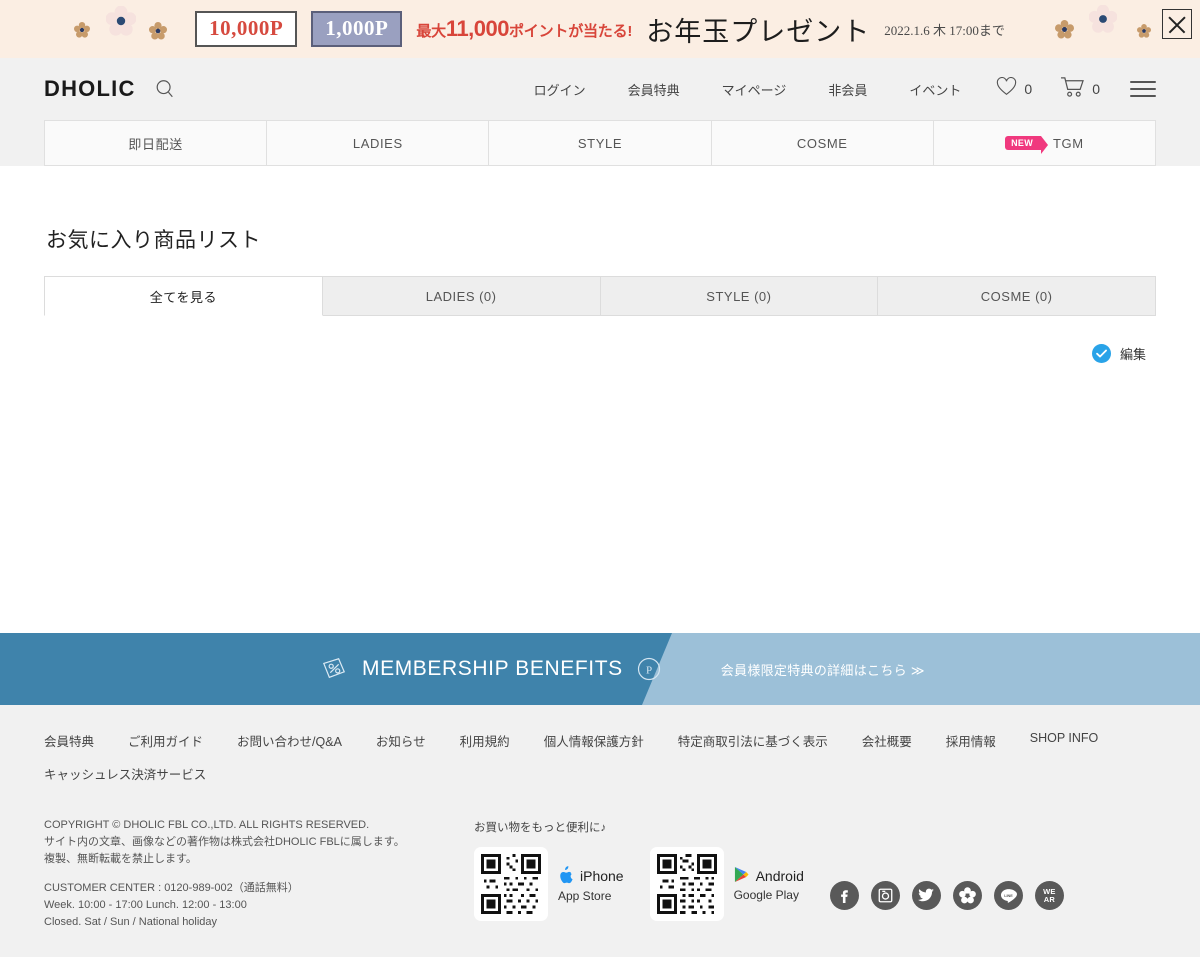 This screenshot has width=1200, height=964. Describe the element at coordinates (600, 339) in the screenshot. I see `edit-button: 編集` at that location.